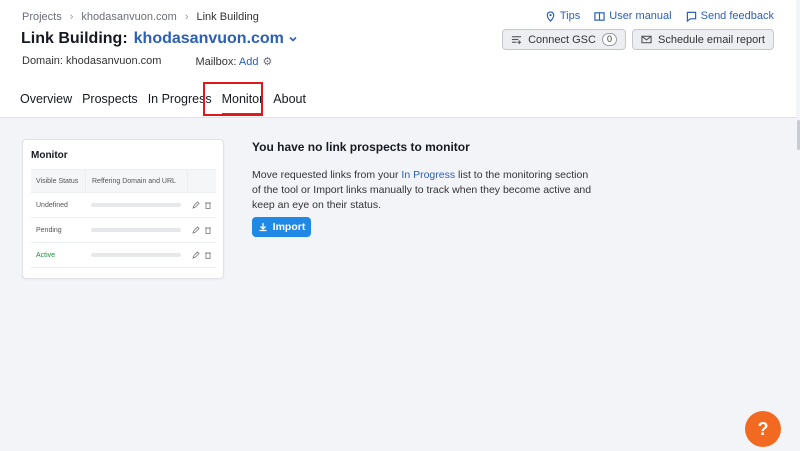 The width and height of the screenshot is (800, 451). I want to click on table-header-row: Visible Status Reffering Domain and URL, so click(123, 181).